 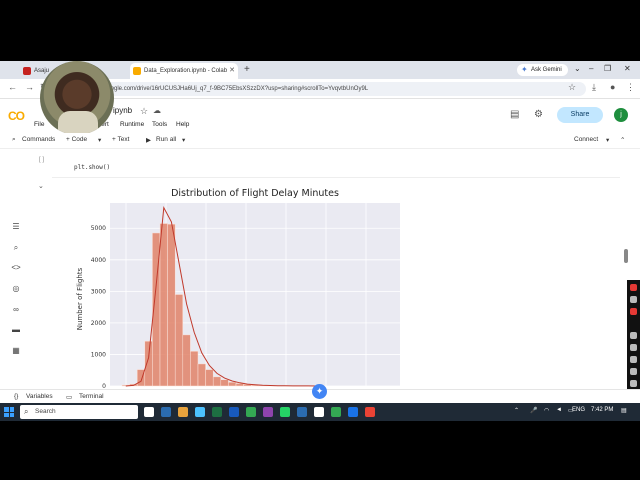 What do you see at coordinates (16, 227) in the screenshot?
I see `table-of-contents-icon: ☰` at bounding box center [16, 227].